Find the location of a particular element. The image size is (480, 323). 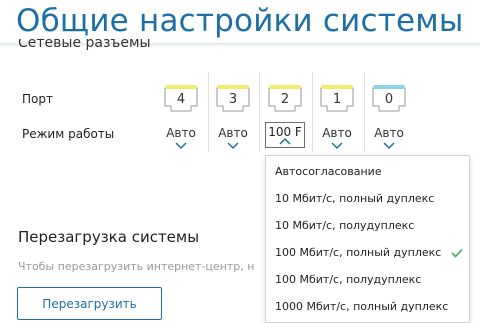

port-1-icon: 1 is located at coordinates (337, 98).